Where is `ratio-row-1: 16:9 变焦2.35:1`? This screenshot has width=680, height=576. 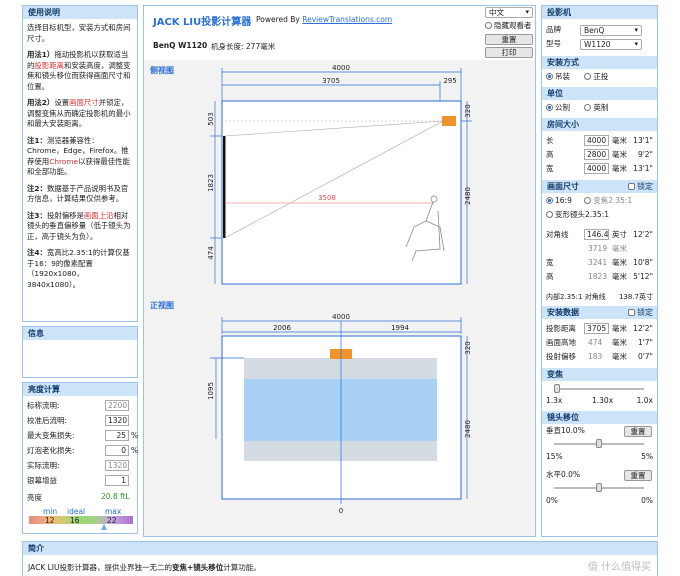 ratio-row-1: 16:9 变焦2.35:1 is located at coordinates (599, 201).